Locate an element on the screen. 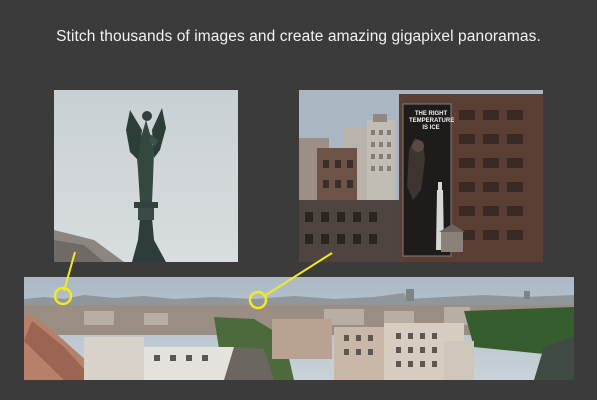 This screenshot has width=597, height=400. angel-statue-detail-photo is located at coordinates (146, 176).